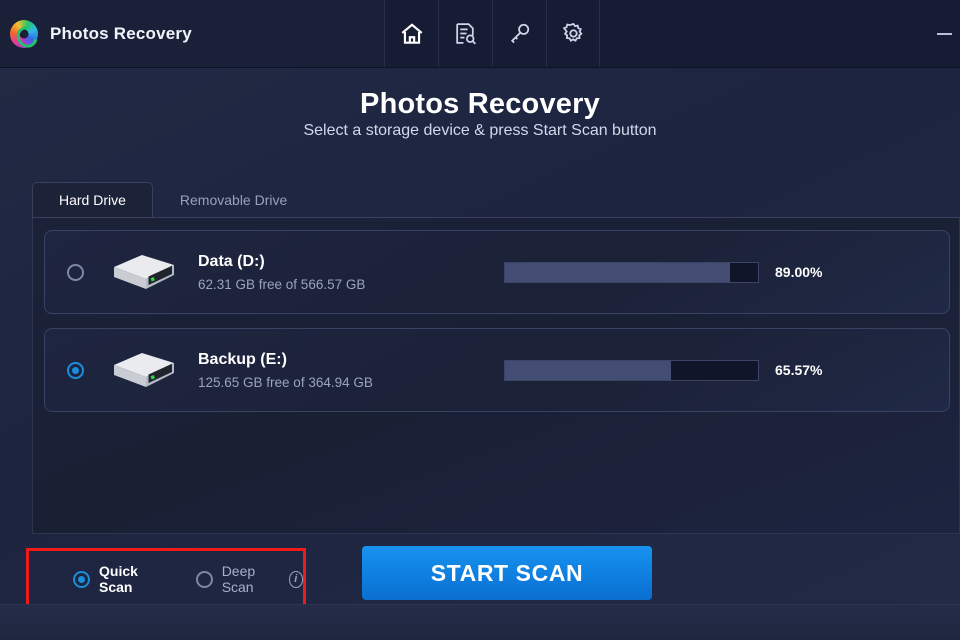  I want to click on tab-bar: Hard Drive Removable Drive, so click(496, 200).